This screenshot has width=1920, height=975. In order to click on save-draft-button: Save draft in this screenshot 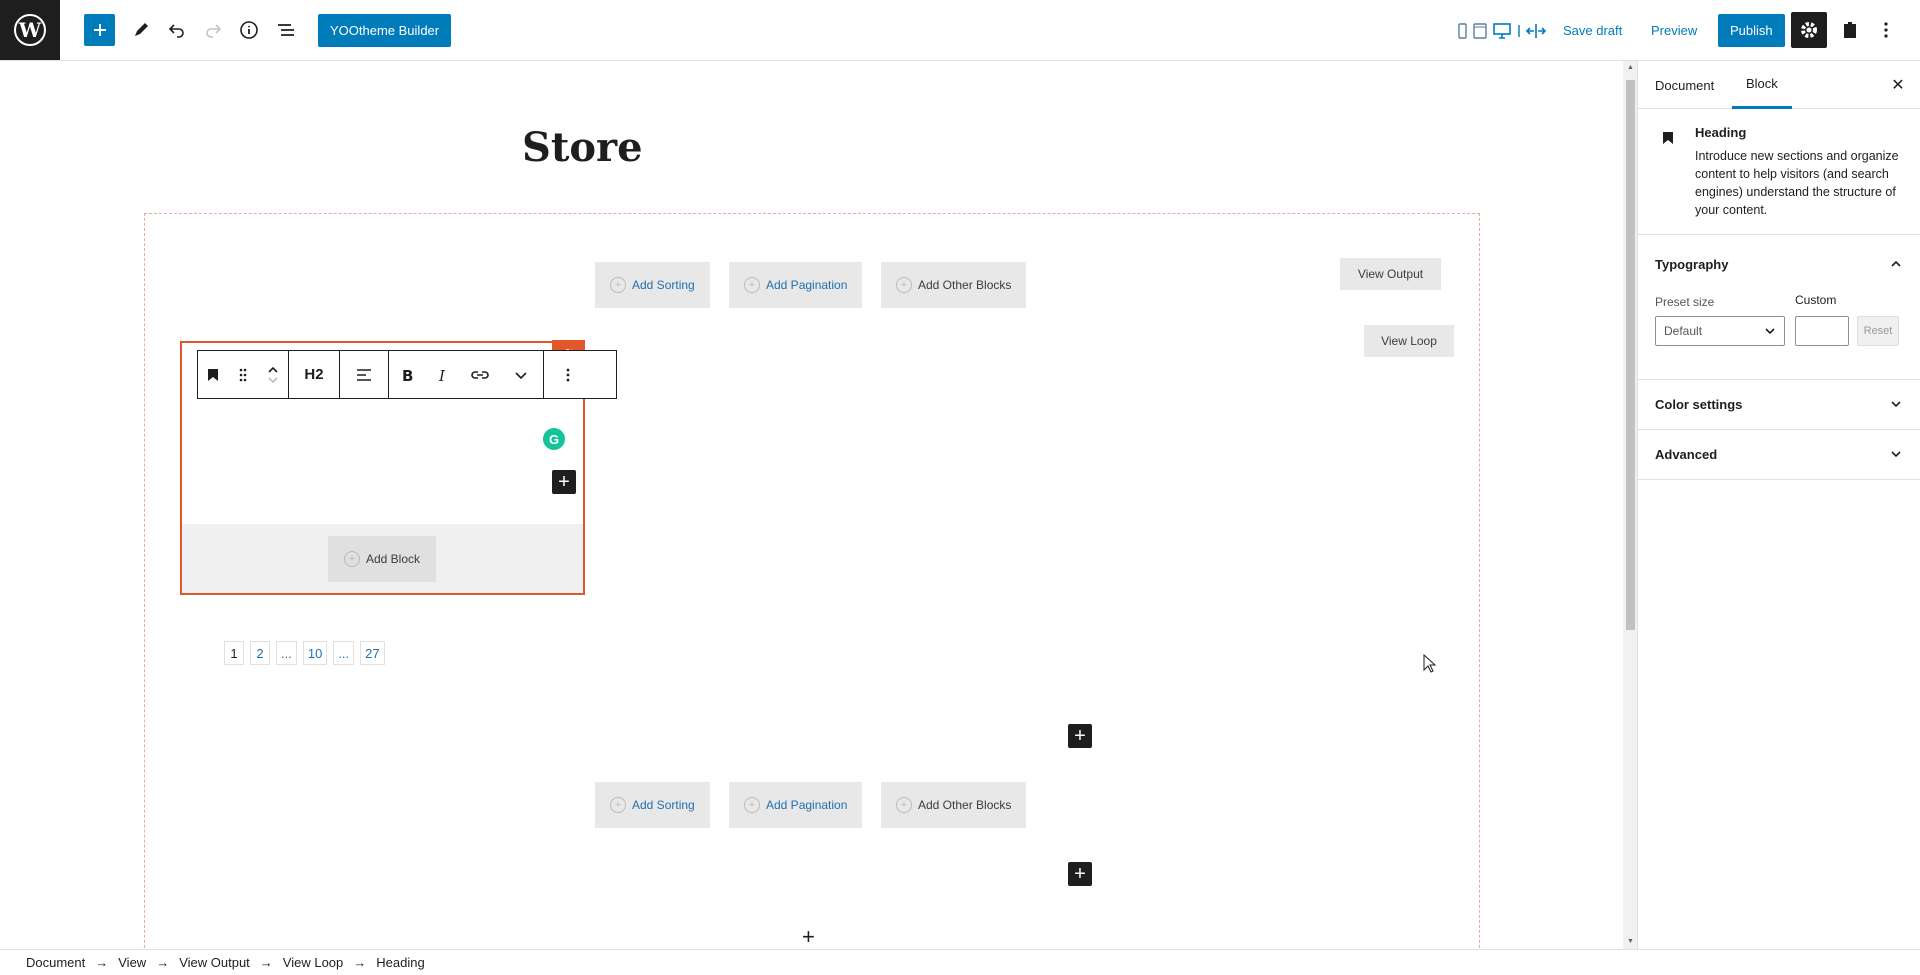, I will do `click(1592, 30)`.